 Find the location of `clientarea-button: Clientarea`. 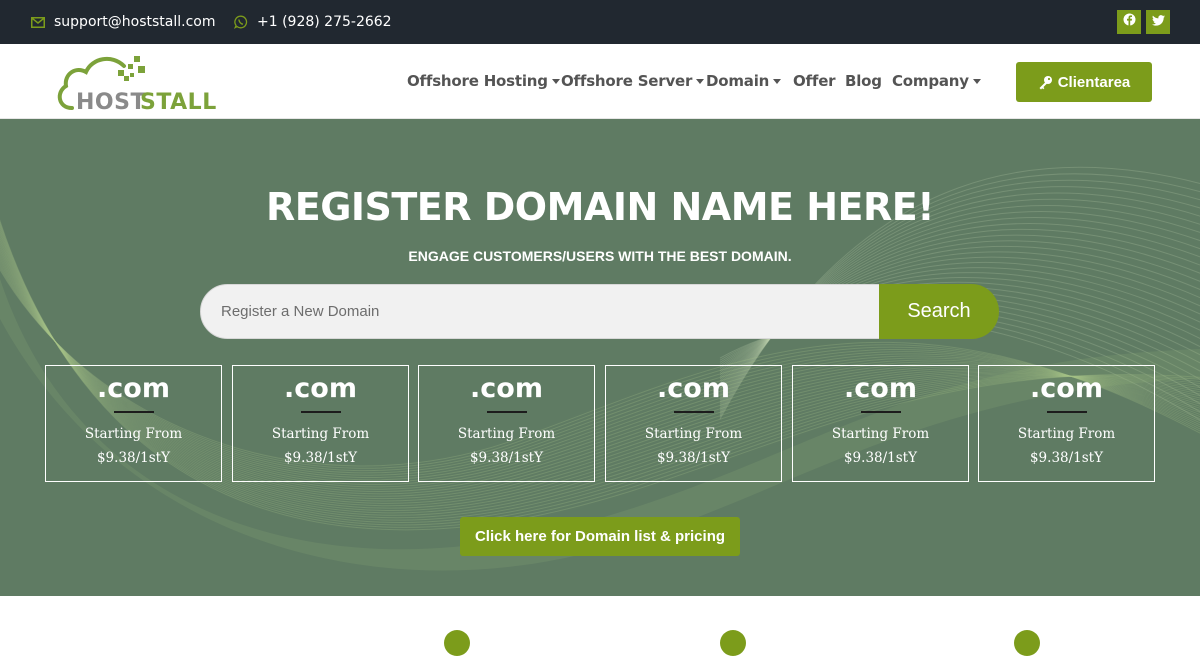

clientarea-button: Clientarea is located at coordinates (1084, 82).